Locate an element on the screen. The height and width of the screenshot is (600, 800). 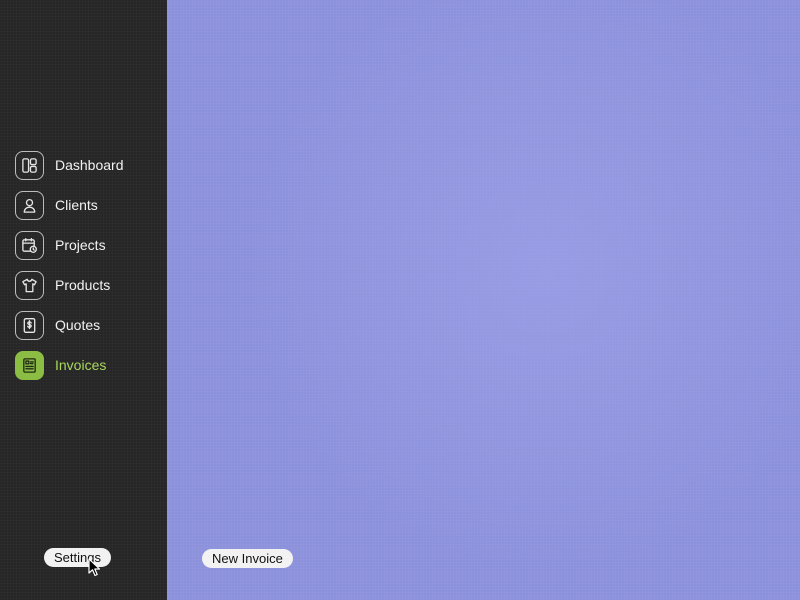
dashboard-icon is located at coordinates (29, 165).